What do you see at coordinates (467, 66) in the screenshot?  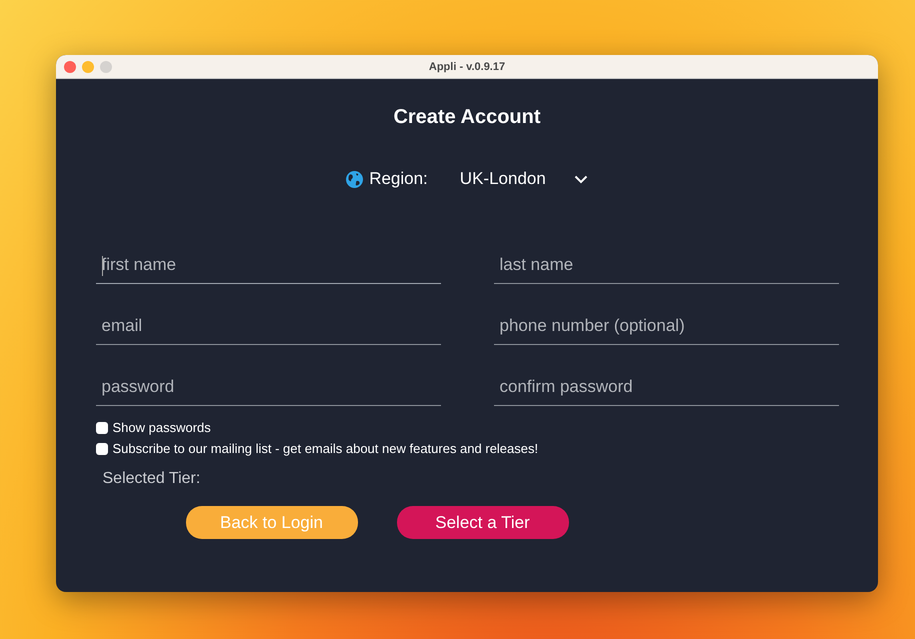 I see `window-title: Appli - v.0.9.17` at bounding box center [467, 66].